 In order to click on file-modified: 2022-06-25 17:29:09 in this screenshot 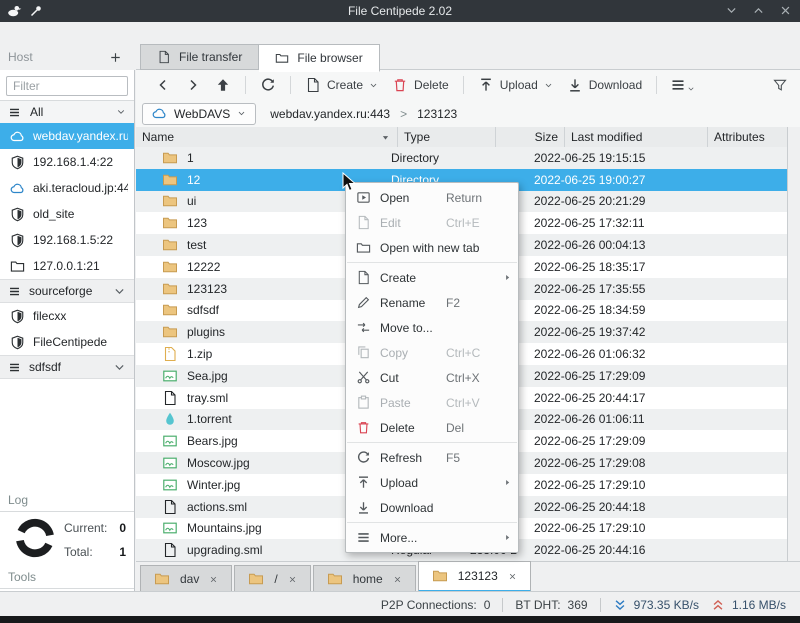, I will do `click(590, 441)`.